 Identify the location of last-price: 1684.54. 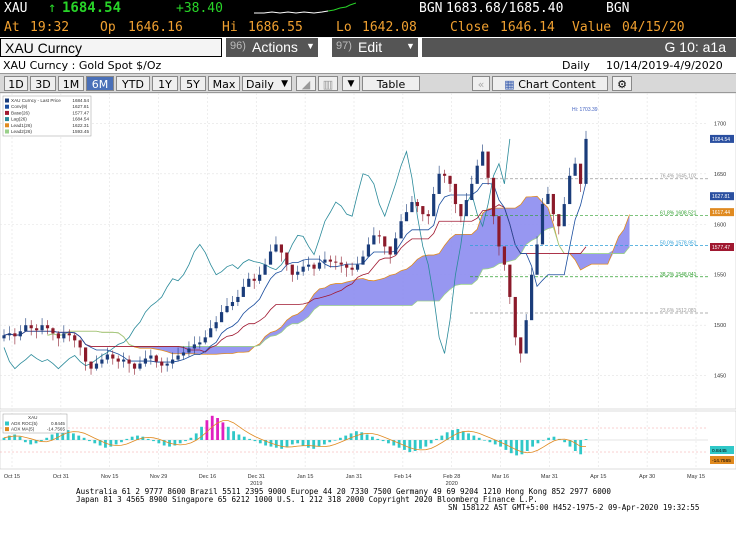
(92, 8).